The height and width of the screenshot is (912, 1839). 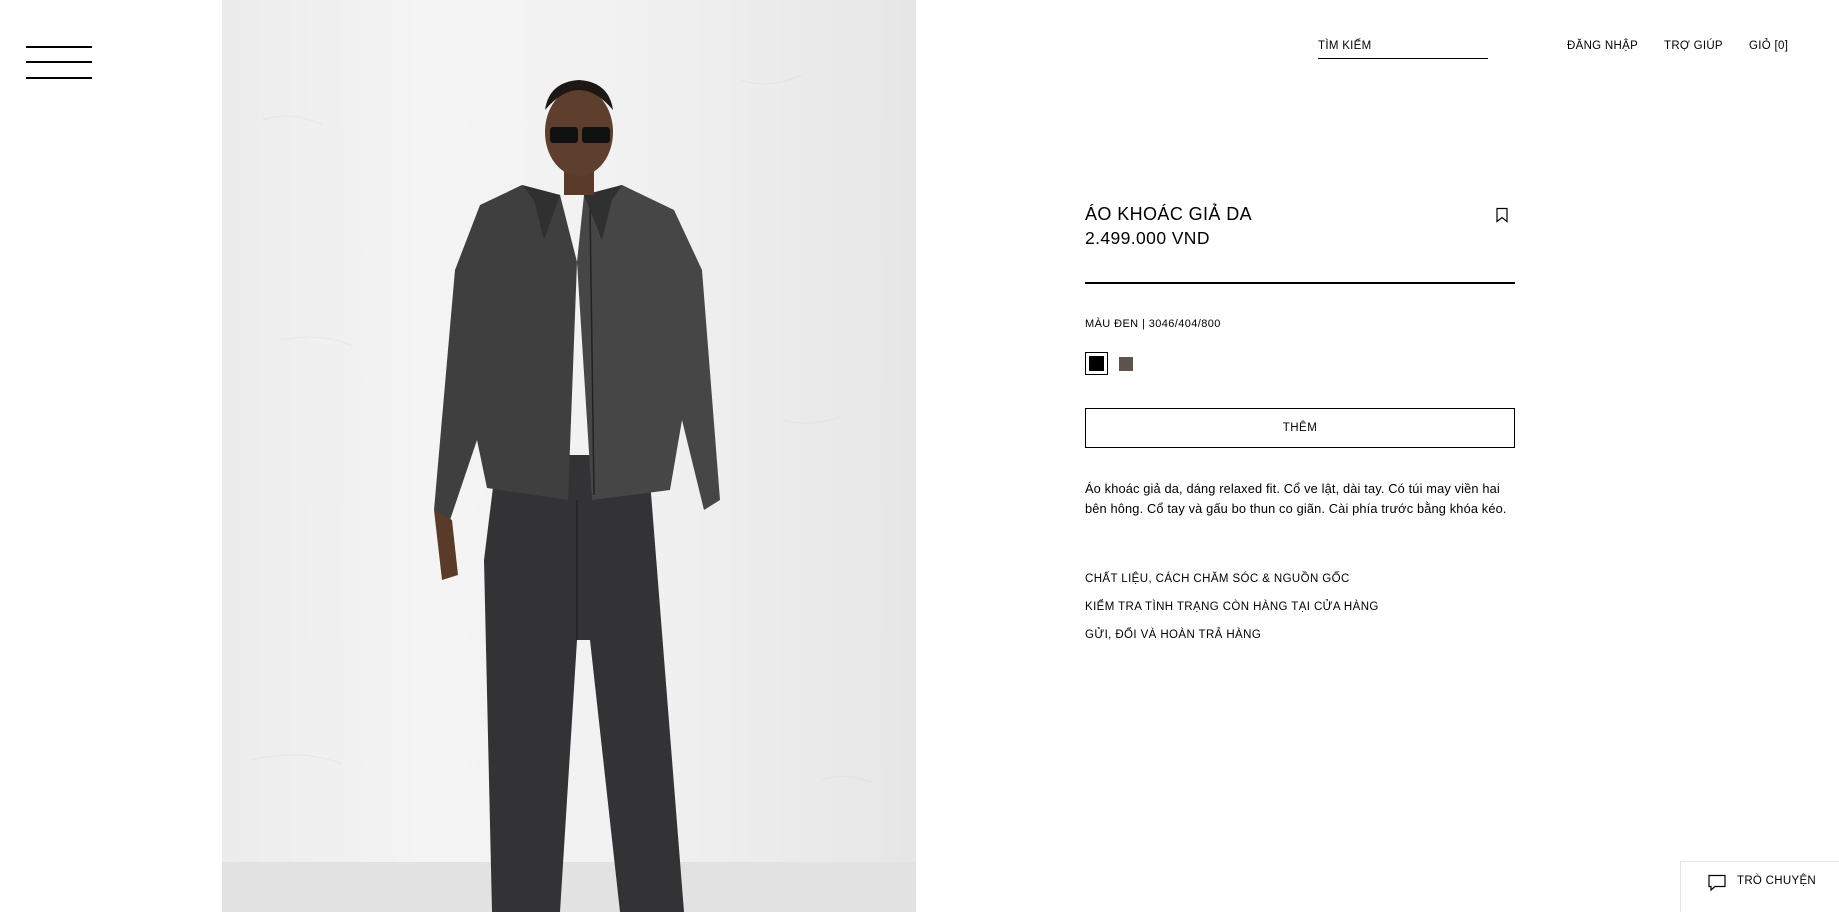 I want to click on hamburger-menu-icon, so click(x=59, y=63).